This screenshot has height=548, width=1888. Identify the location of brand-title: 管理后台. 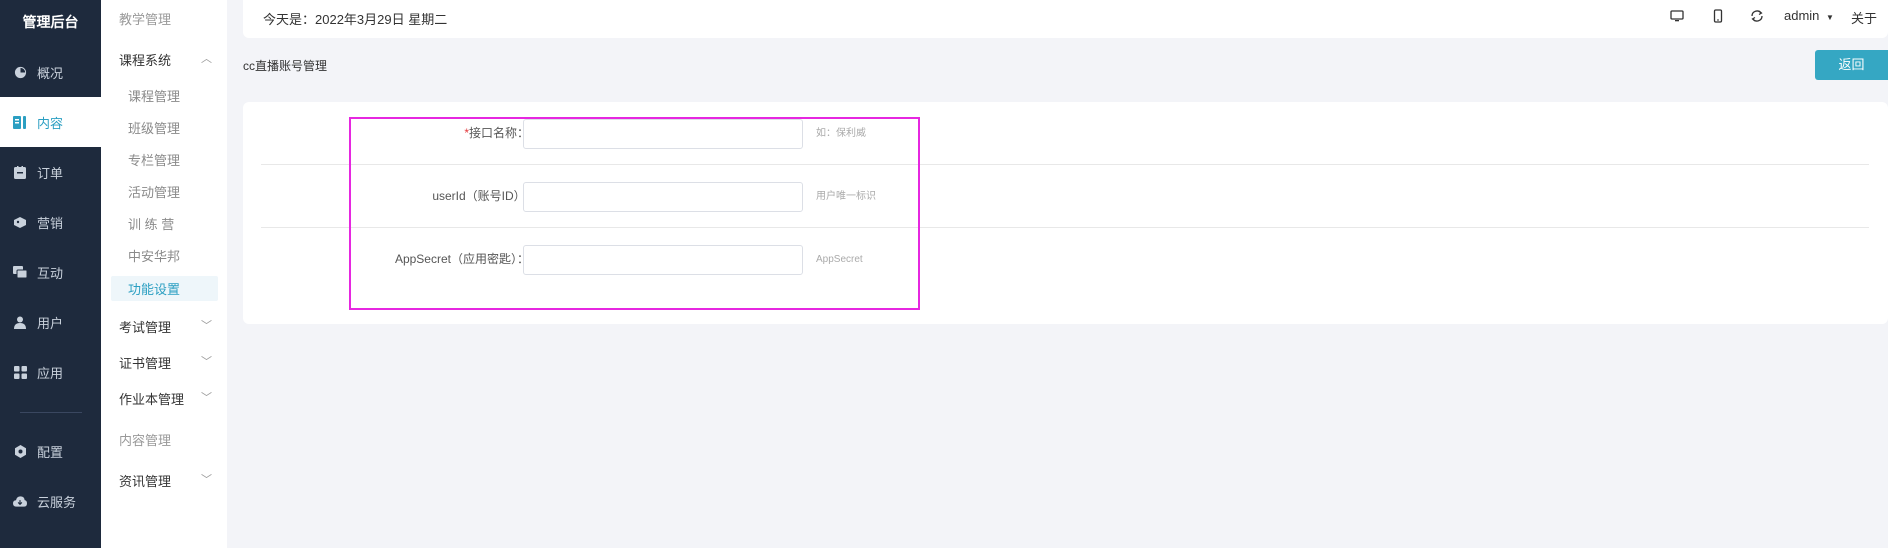
(50, 22).